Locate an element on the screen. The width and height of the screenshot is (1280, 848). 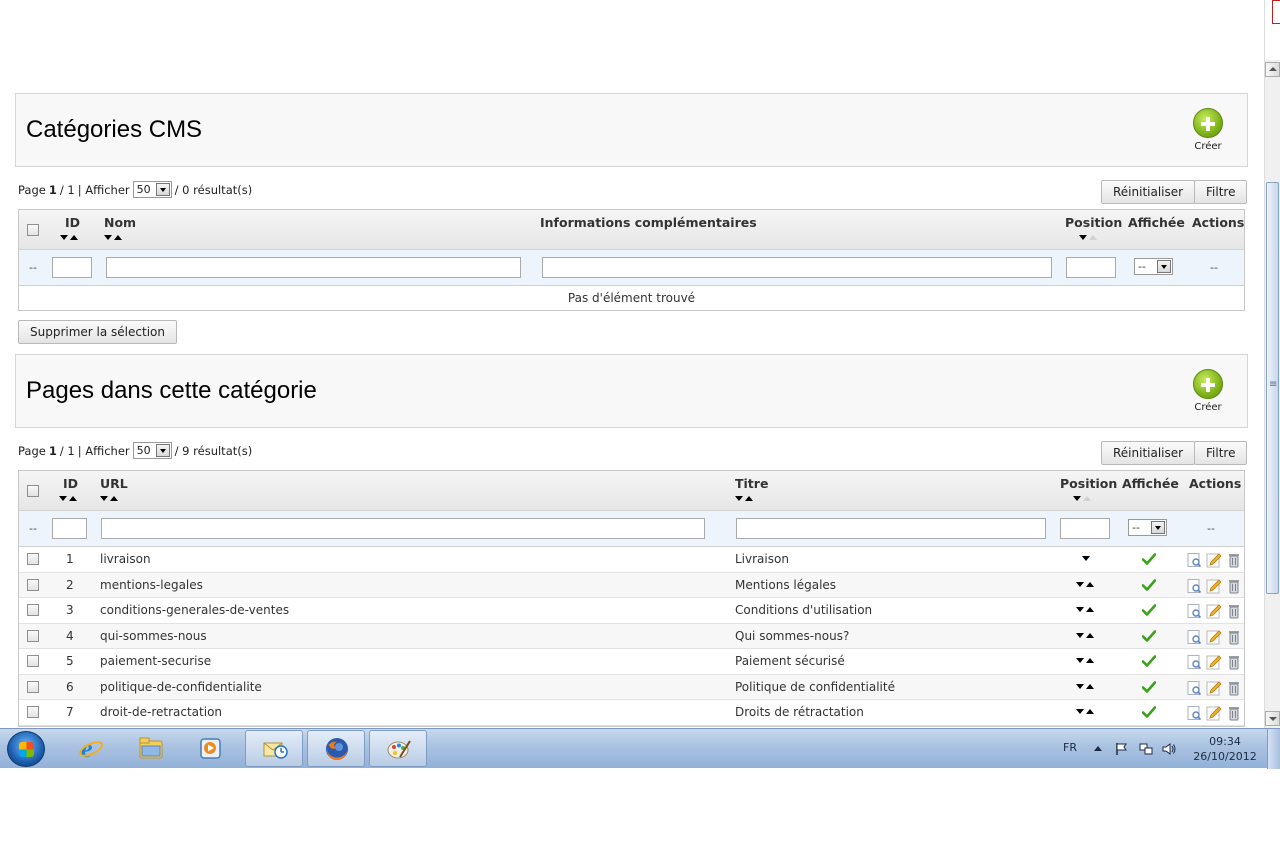
scrollbar-thumb is located at coordinates (1272, 388).